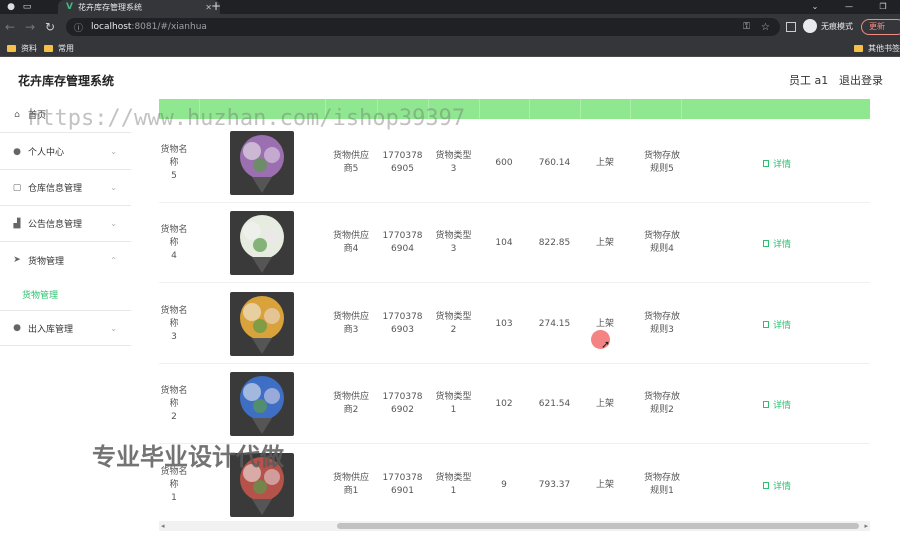 This screenshot has height=536, width=900. I want to click on sidebar-item-goods: ➤ 货物管理 ⌃, so click(65, 260).